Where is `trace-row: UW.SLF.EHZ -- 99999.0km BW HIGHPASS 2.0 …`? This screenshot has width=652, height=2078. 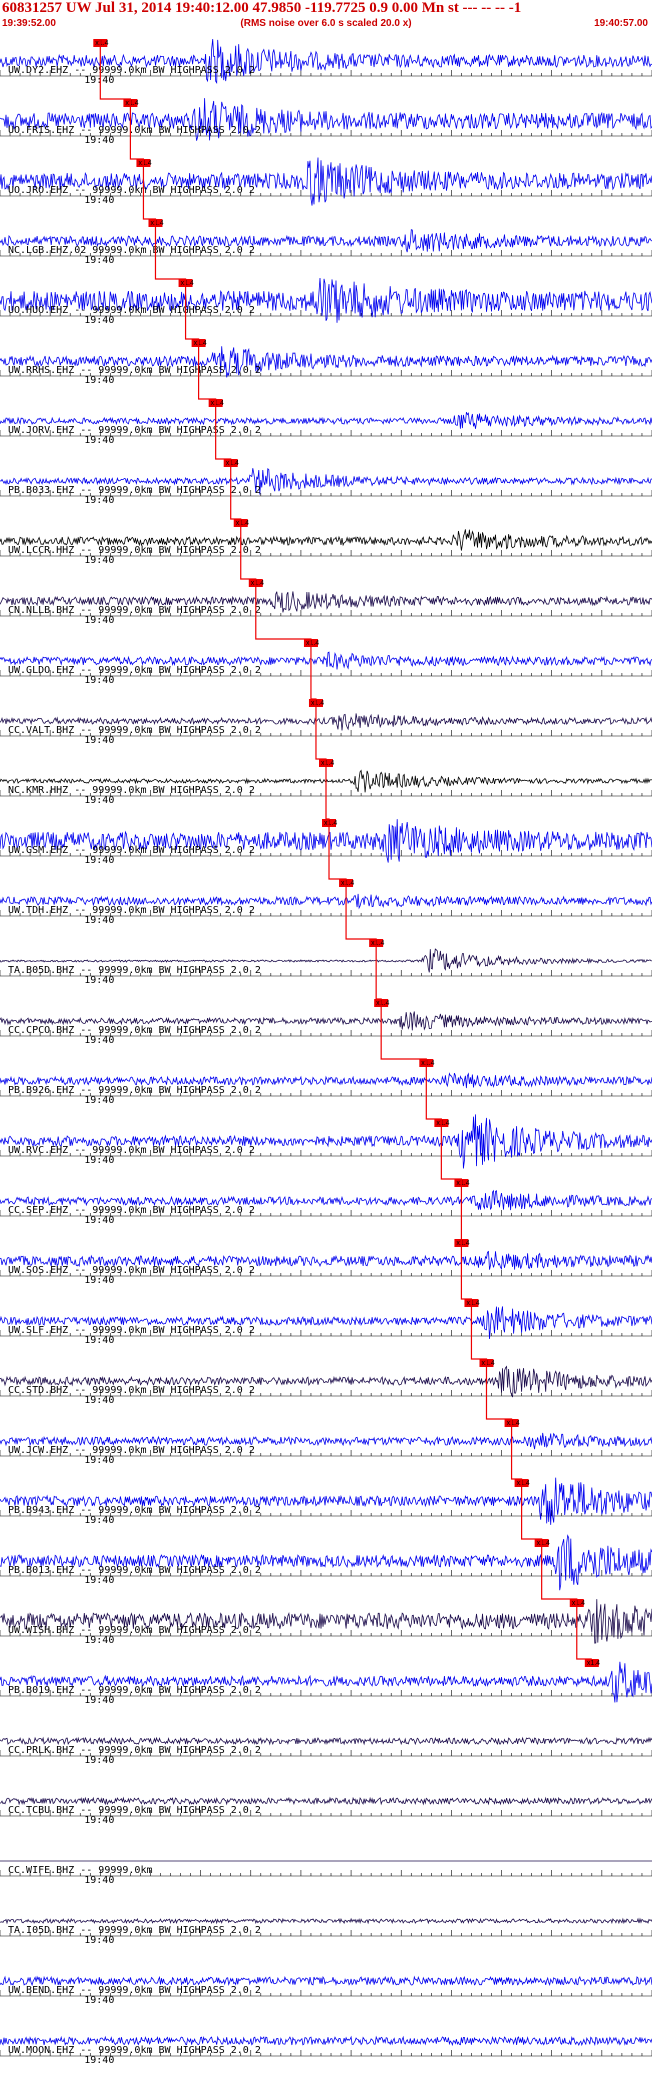 trace-row: UW.SLF.EHZ -- 99999.0km BW HIGHPASS 2.0 … is located at coordinates (326, 1322).